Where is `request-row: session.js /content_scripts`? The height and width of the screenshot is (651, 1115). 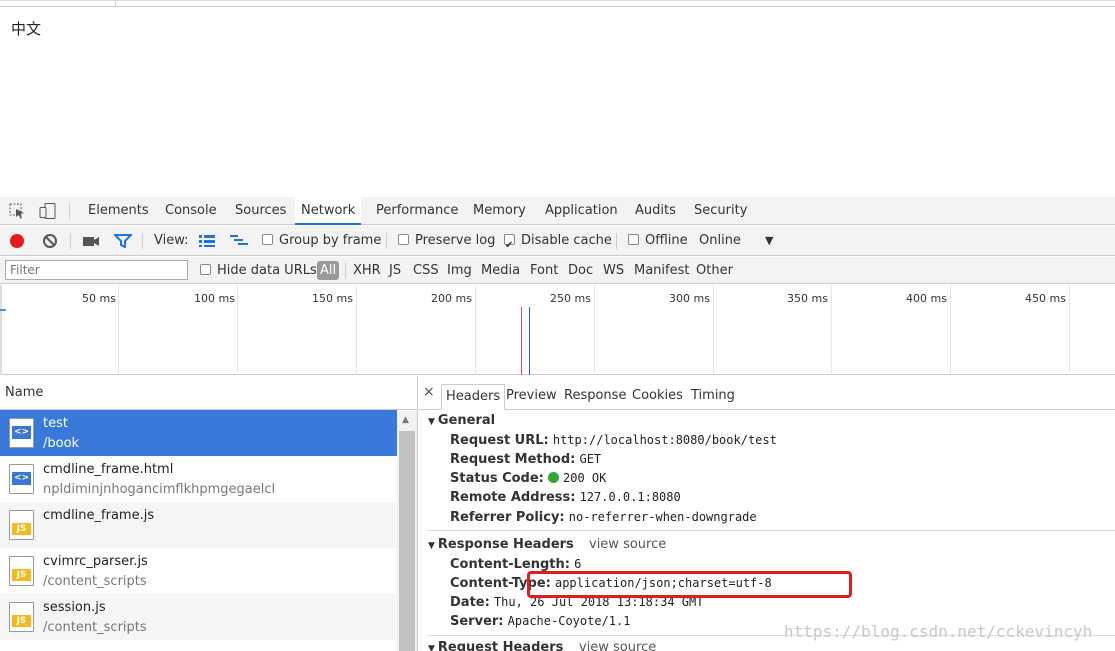 request-row: session.js /content_scripts is located at coordinates (198, 617).